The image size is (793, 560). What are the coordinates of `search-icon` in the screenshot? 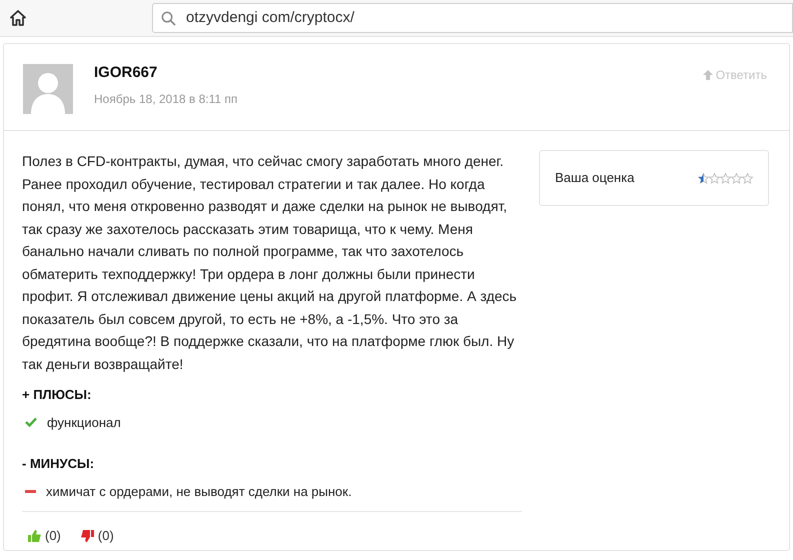 It's located at (168, 18).